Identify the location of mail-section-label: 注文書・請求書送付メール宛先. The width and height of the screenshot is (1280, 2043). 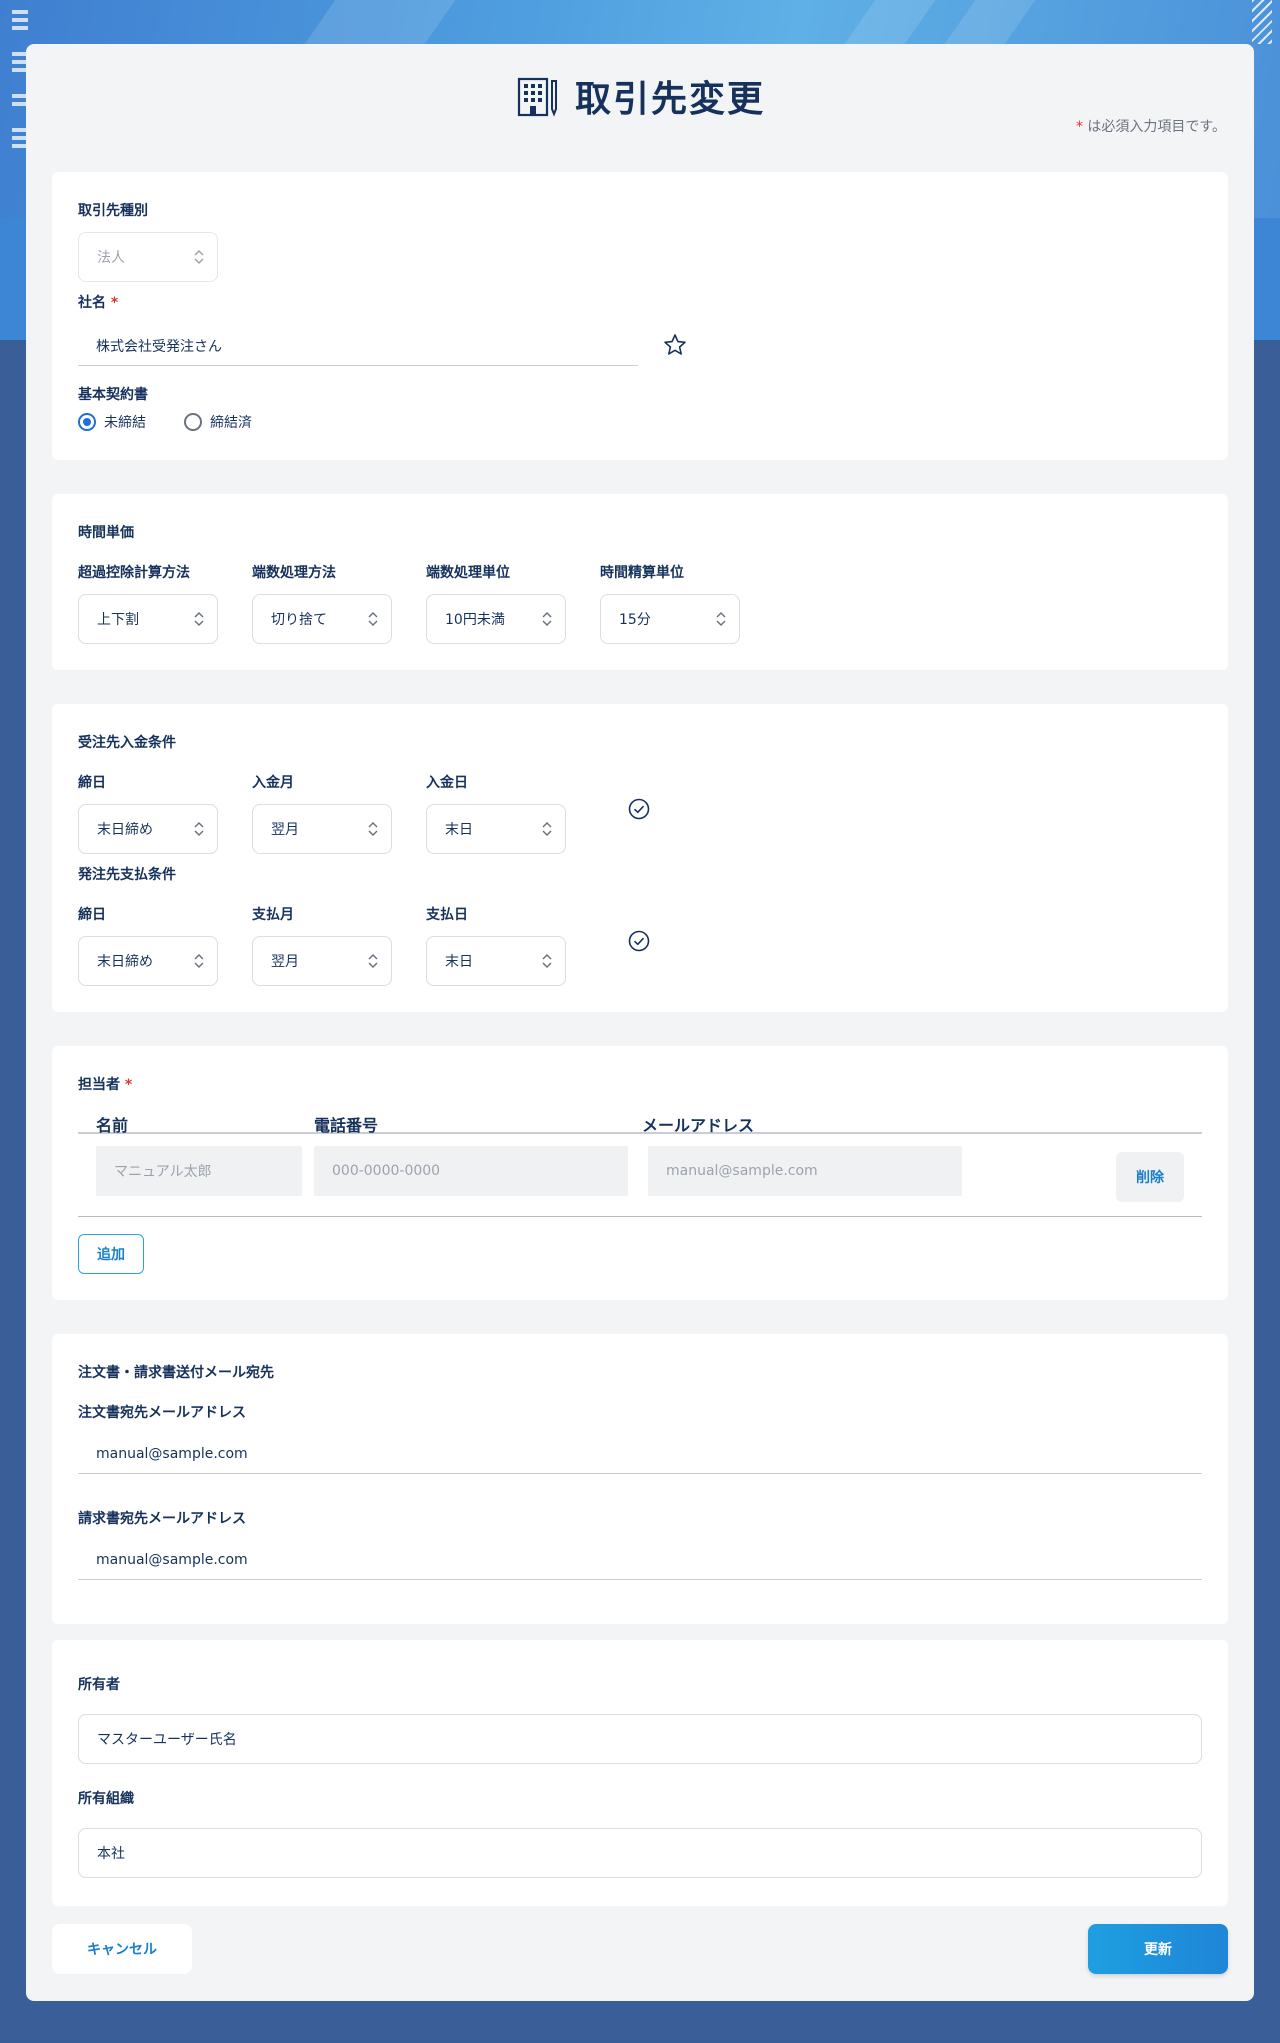
(176, 1373).